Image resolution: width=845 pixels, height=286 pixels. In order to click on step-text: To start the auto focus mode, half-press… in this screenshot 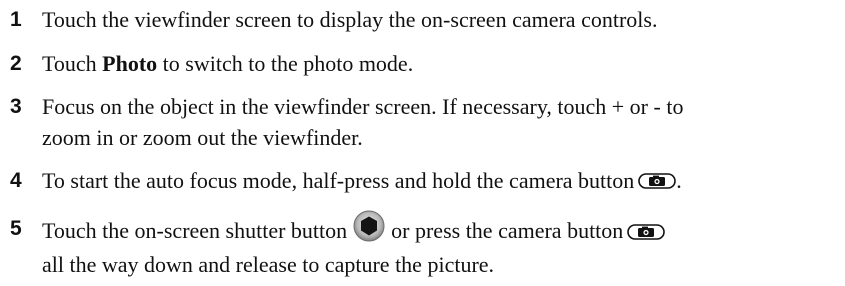, I will do `click(442, 181)`.